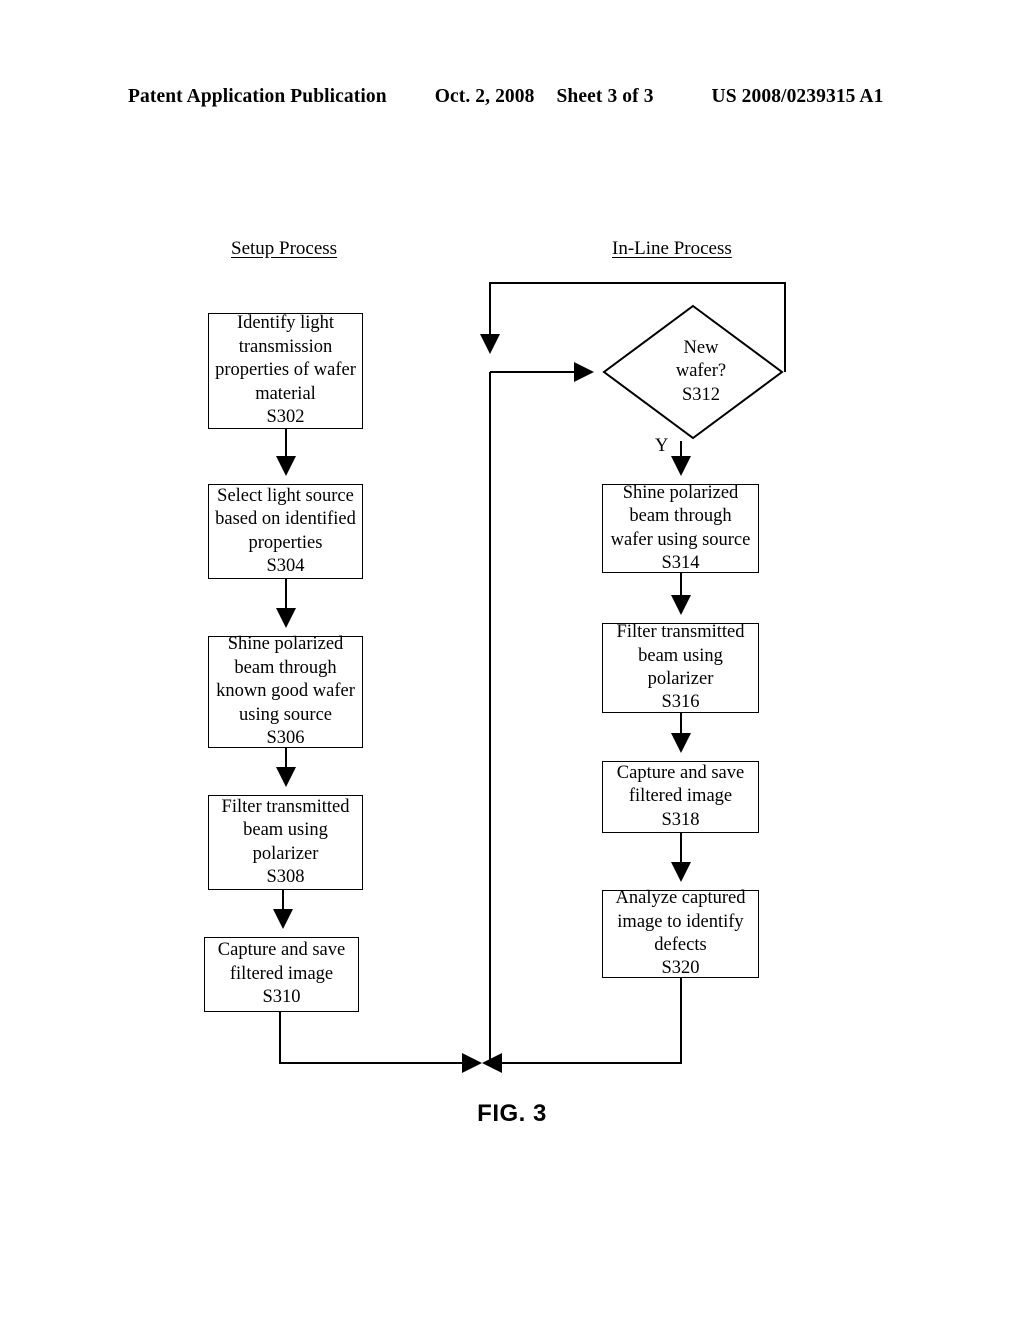  What do you see at coordinates (257, 96) in the screenshot?
I see `publication-title: Patent Application Publication` at bounding box center [257, 96].